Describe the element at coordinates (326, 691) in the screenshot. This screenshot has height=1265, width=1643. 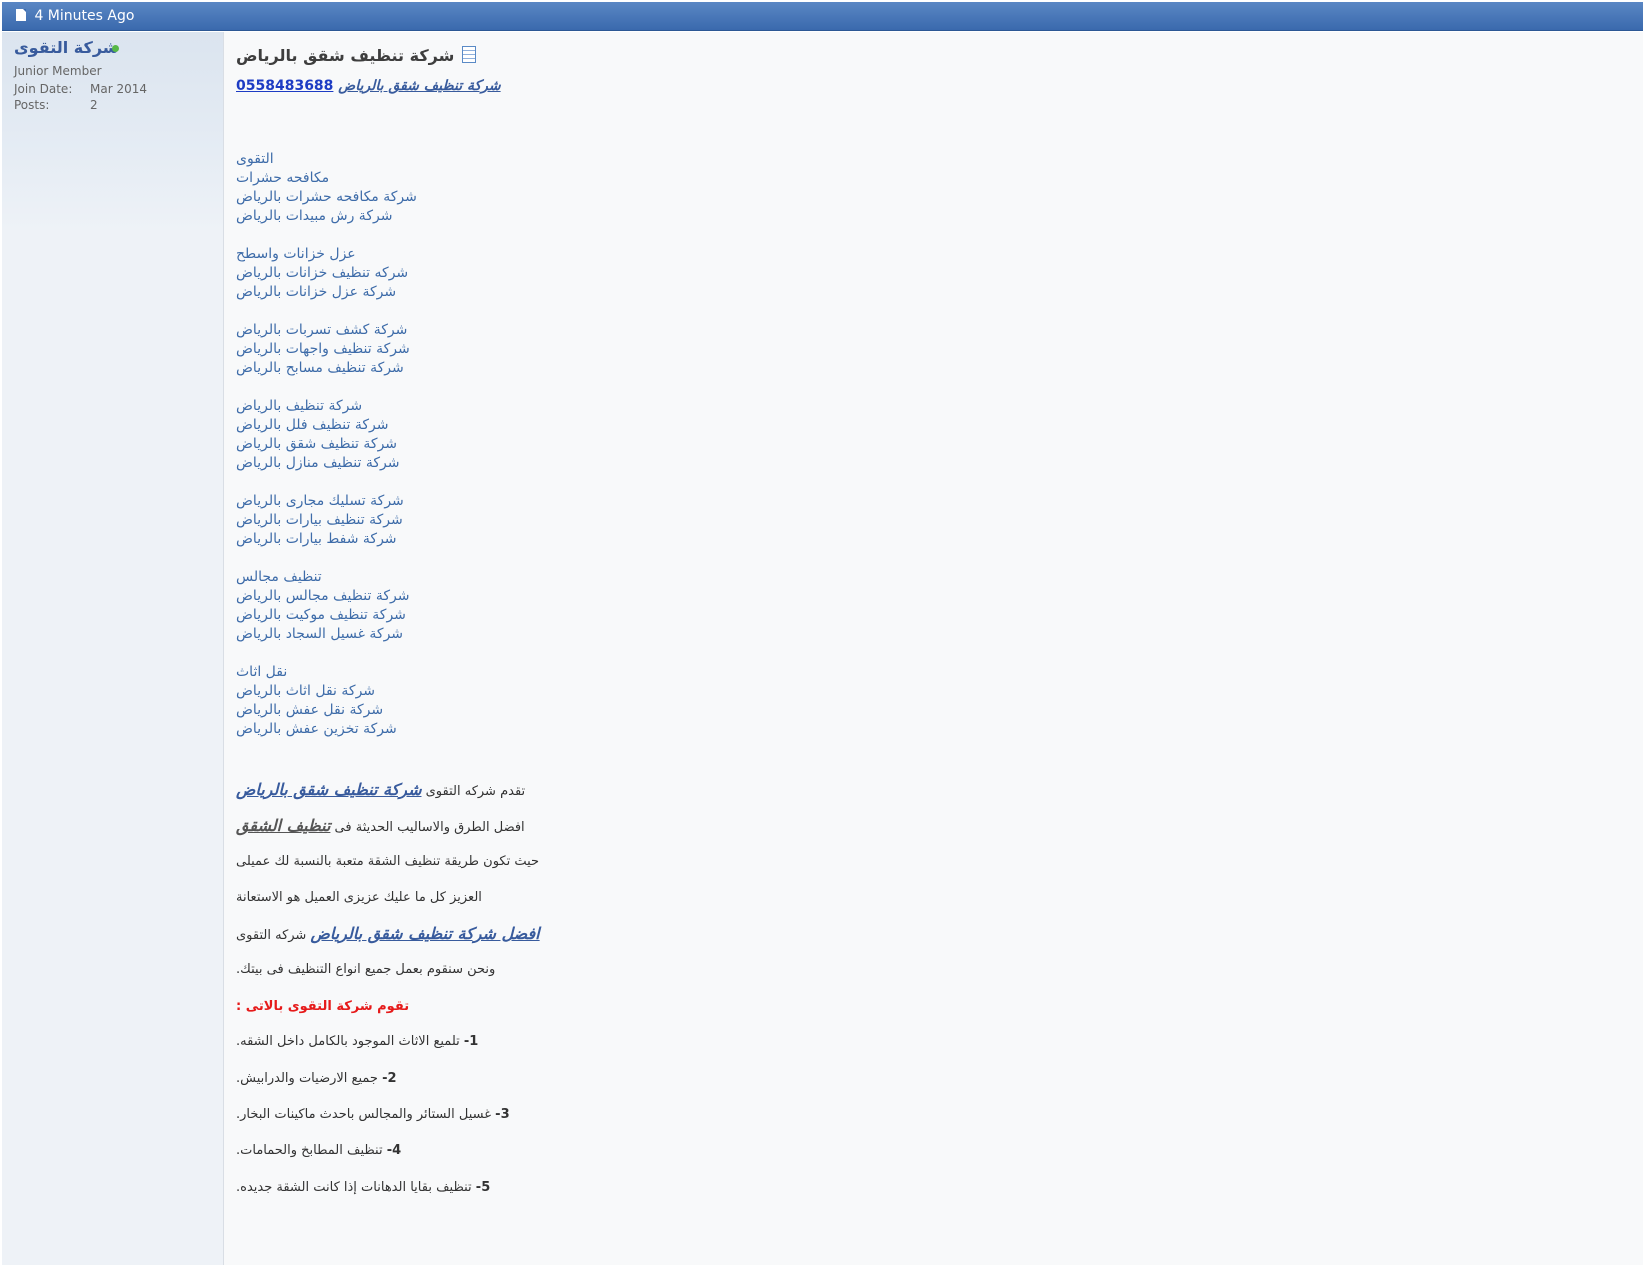
I see `service-link: شركة نقل اثاث بالرياض` at that location.